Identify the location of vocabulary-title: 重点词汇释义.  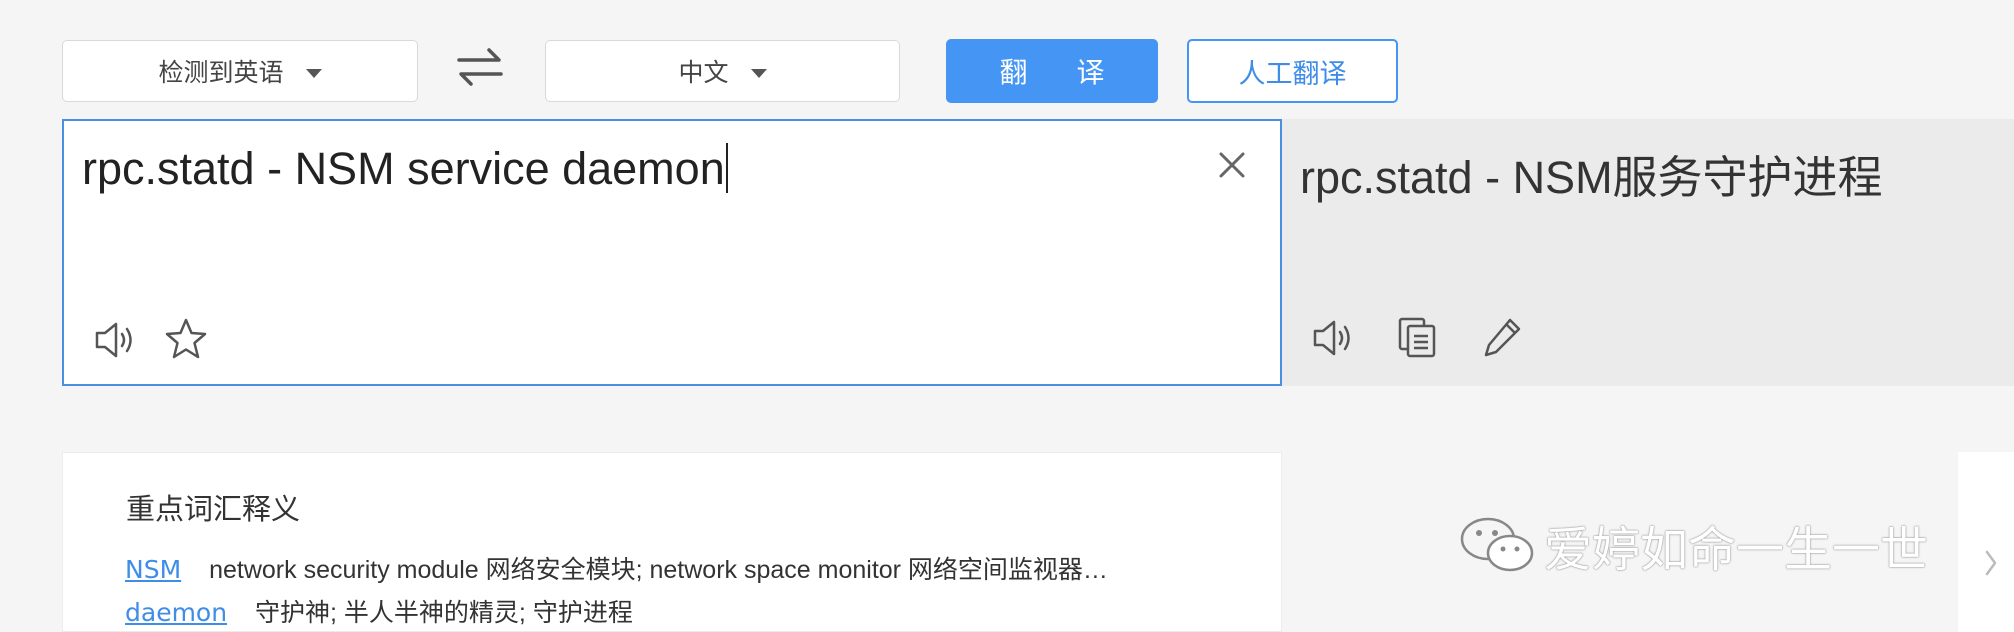
(213, 509).